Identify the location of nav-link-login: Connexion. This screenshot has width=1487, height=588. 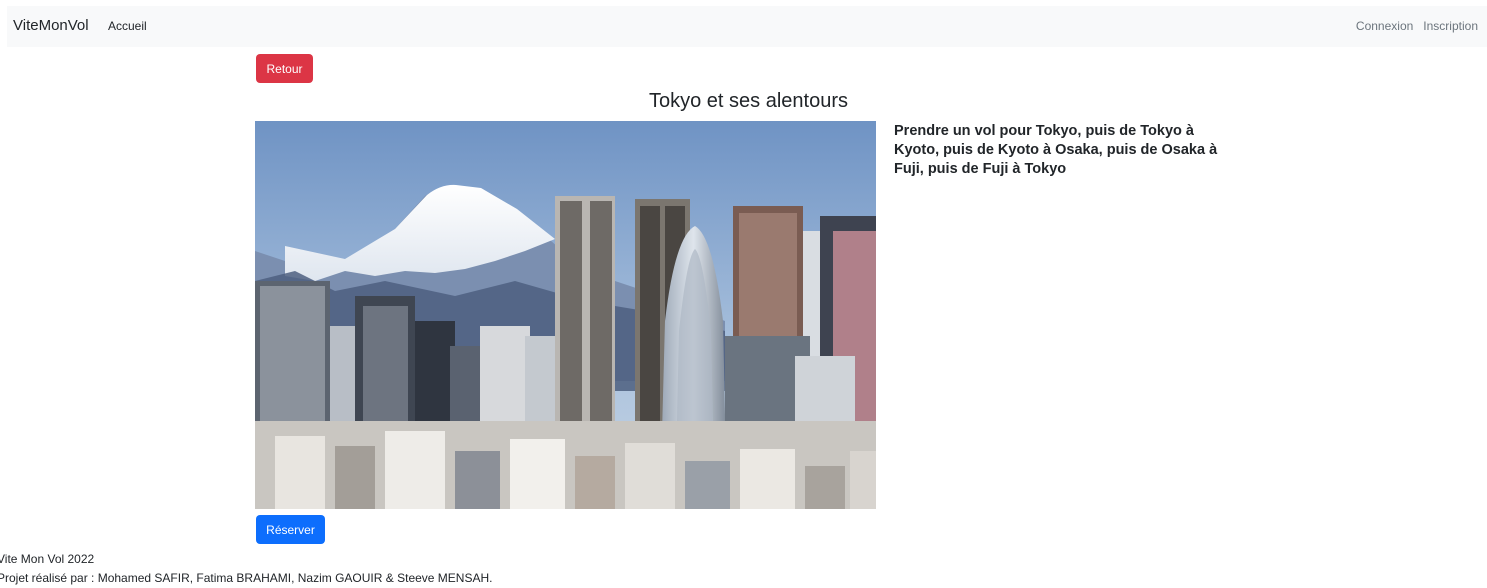
(1384, 26).